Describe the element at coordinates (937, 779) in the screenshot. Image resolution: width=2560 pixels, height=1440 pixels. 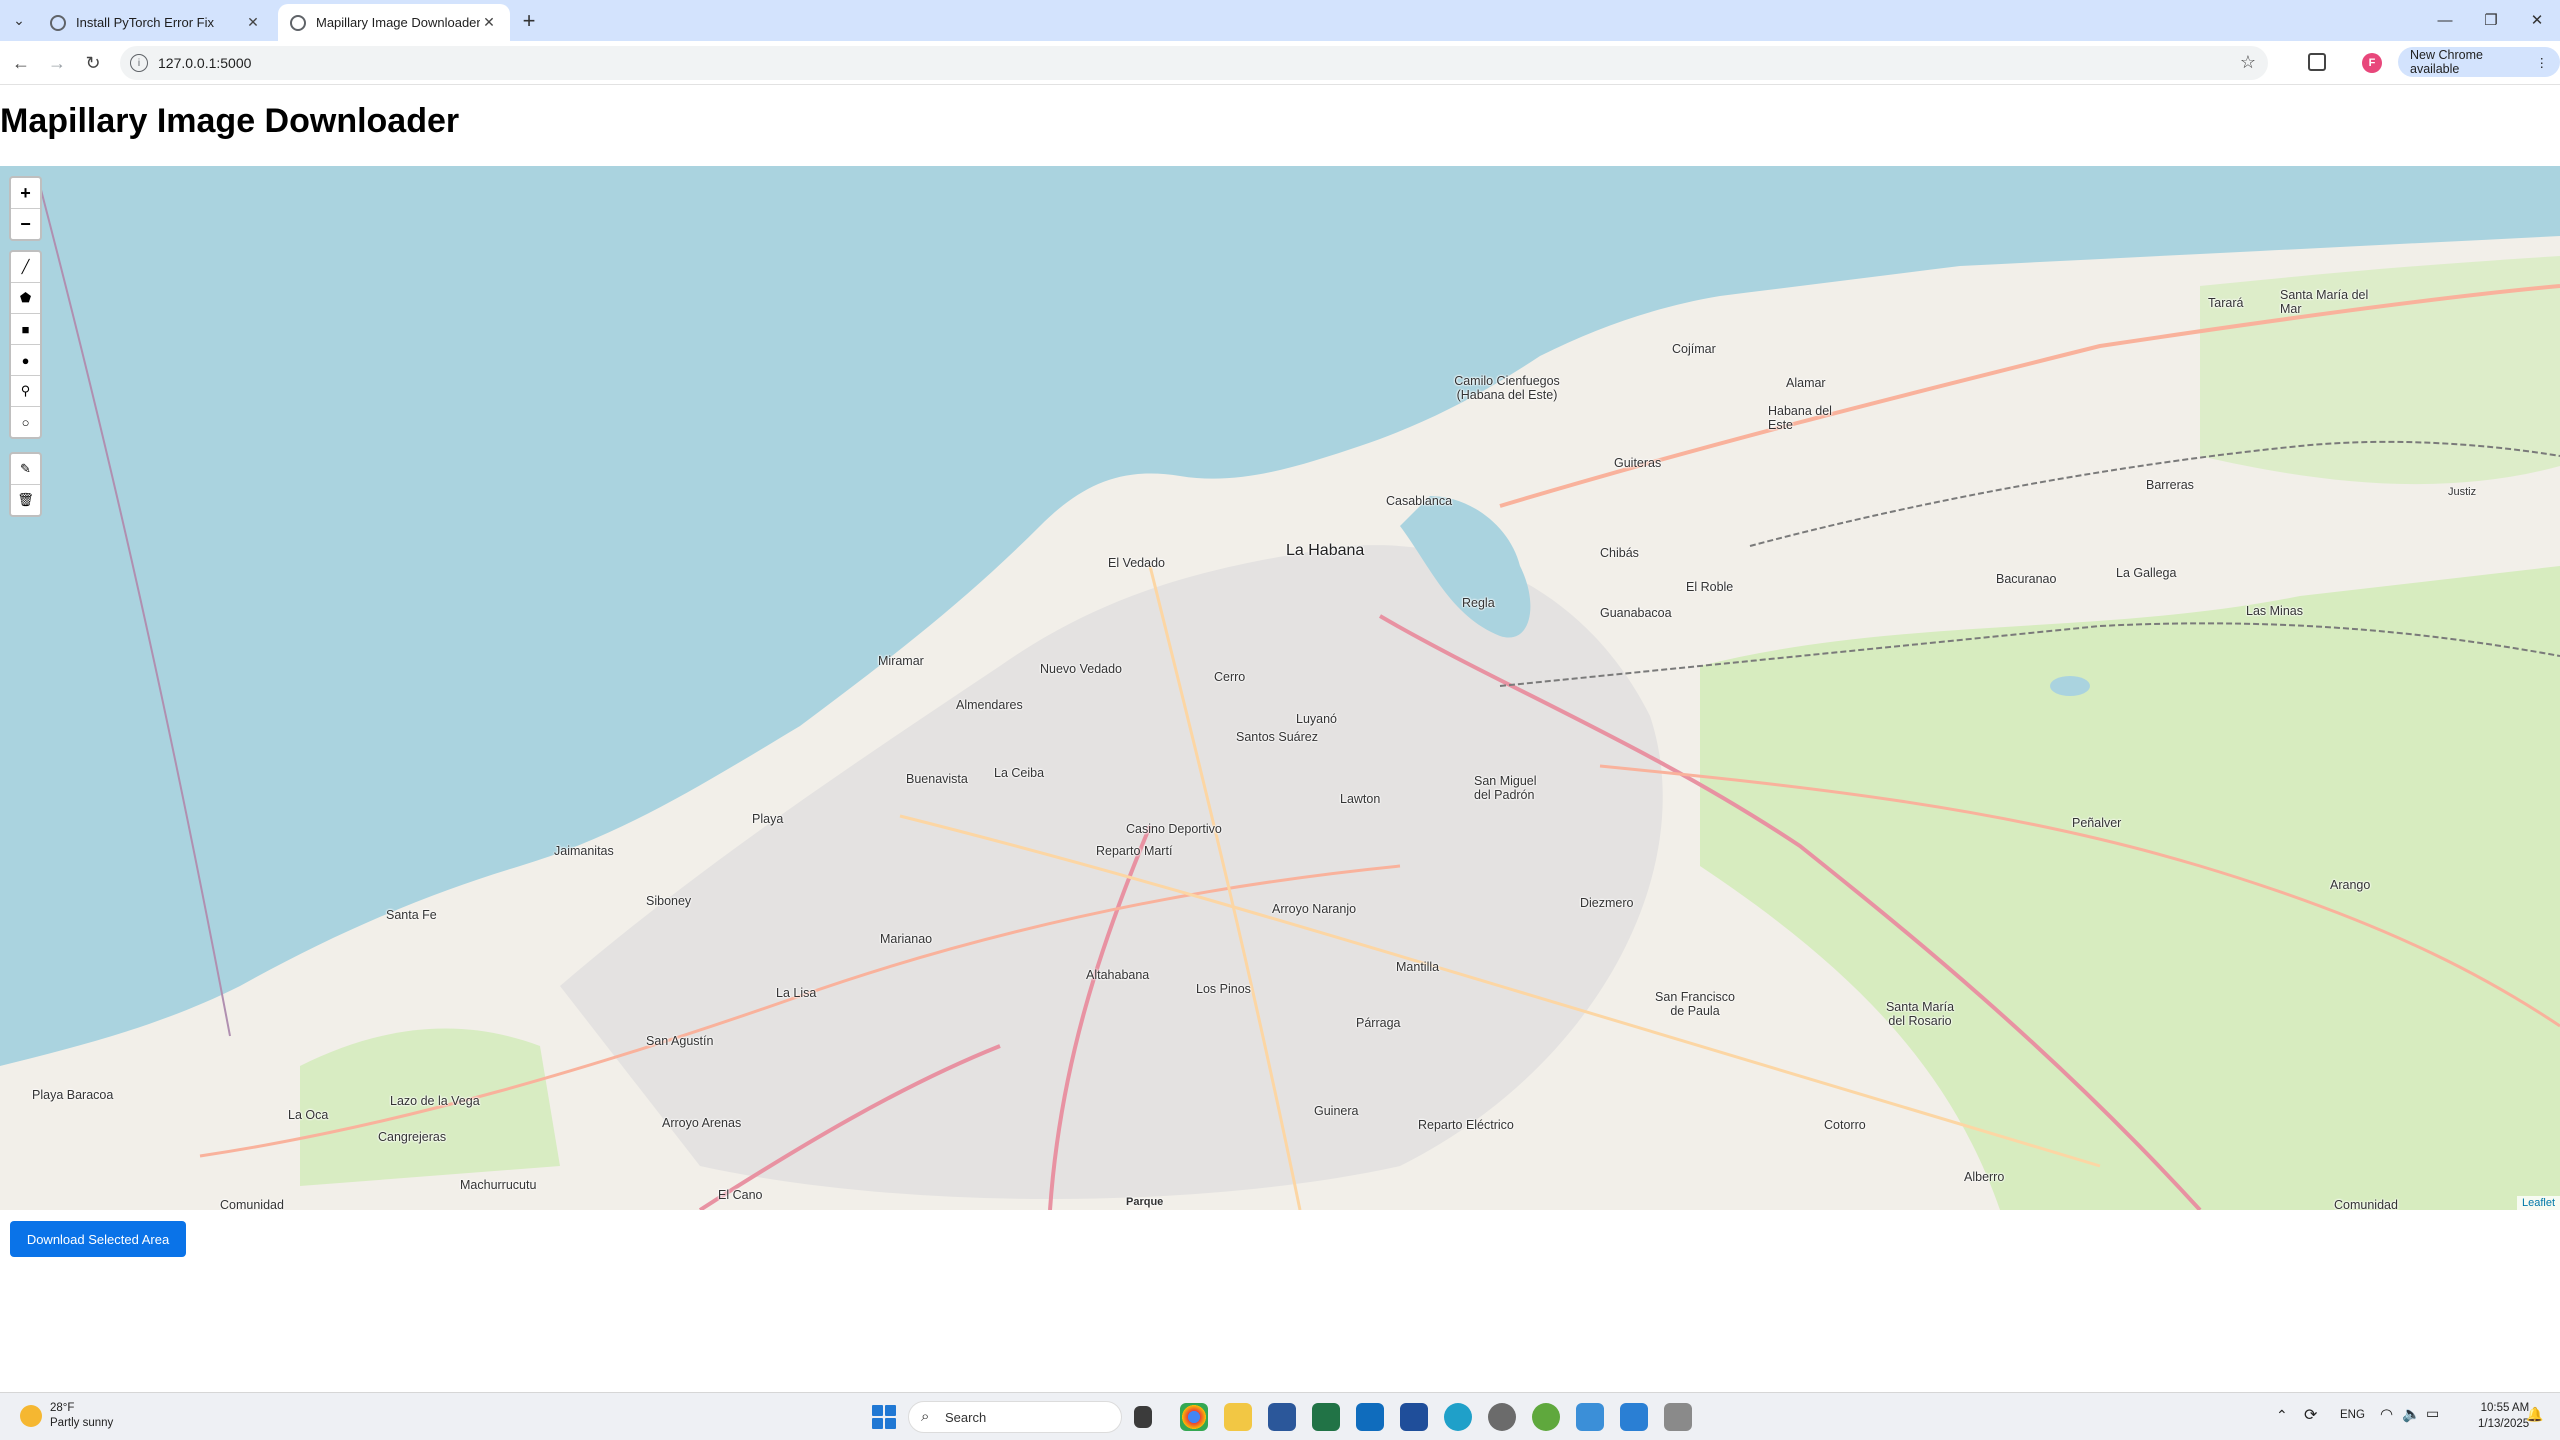
I see `map-label-buenavista: Buenavista` at that location.